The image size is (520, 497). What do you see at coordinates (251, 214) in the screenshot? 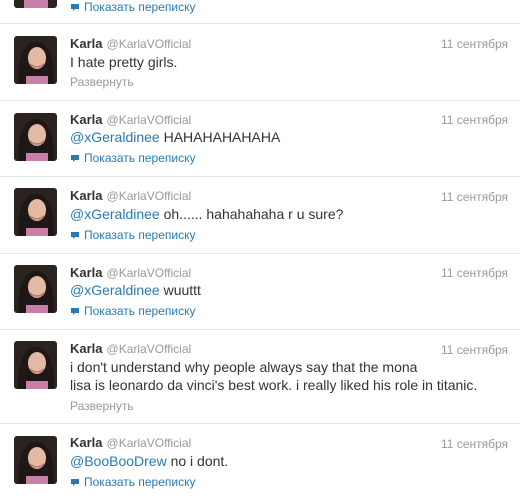
I see `tweet-text-body: oh...... hahahahaha r u sure?` at bounding box center [251, 214].